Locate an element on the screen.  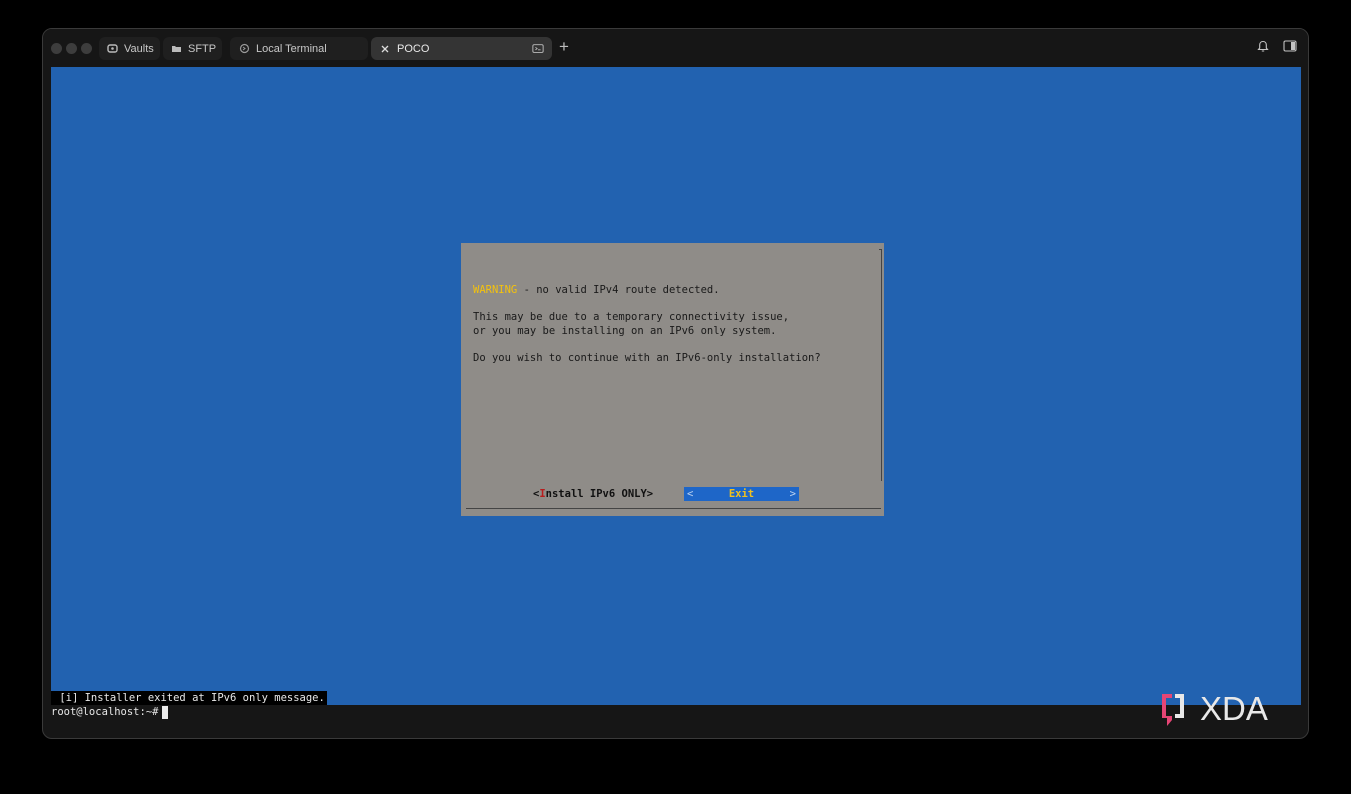
folder-icon is located at coordinates (176, 49).